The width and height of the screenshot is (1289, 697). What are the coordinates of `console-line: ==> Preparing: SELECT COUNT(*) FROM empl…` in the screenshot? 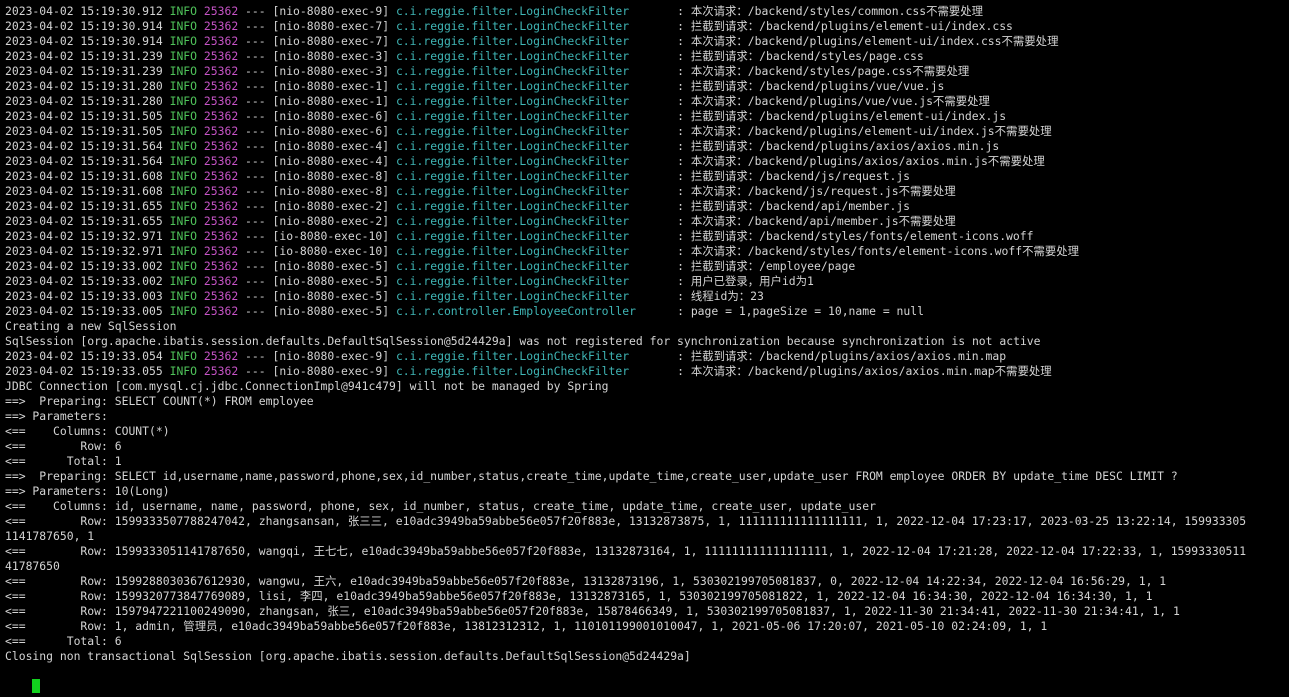 It's located at (647, 401).